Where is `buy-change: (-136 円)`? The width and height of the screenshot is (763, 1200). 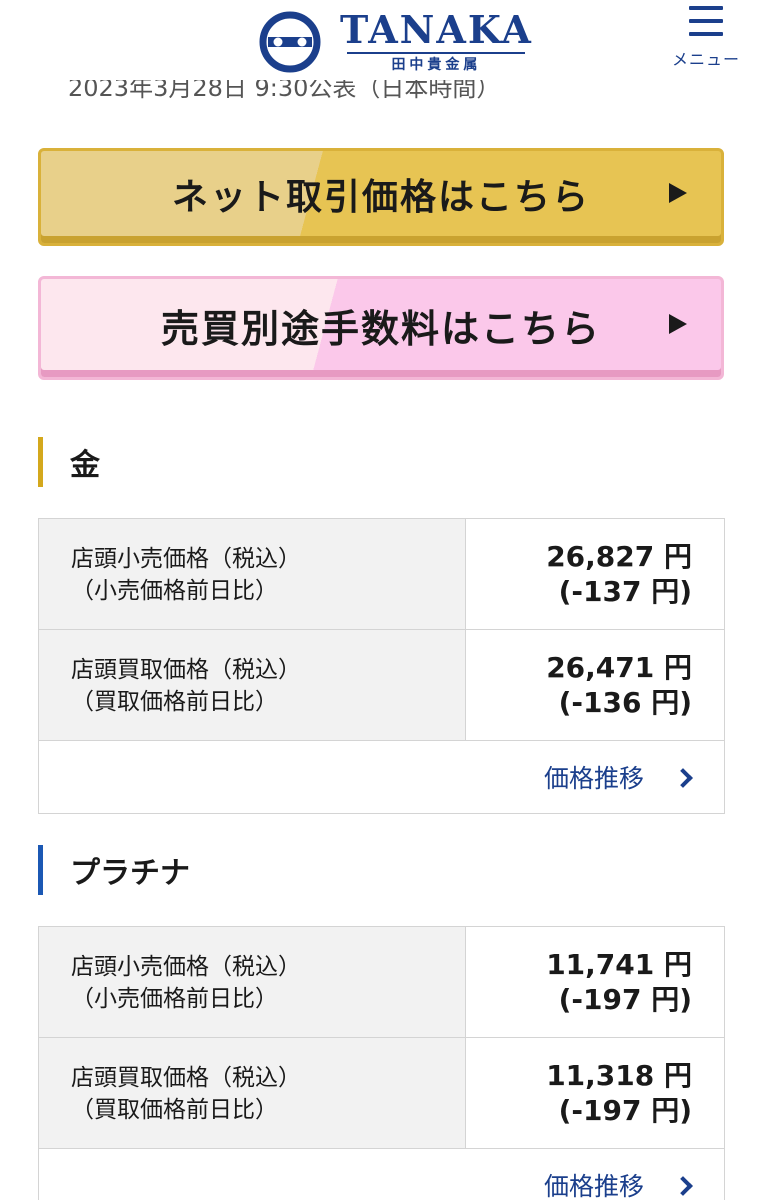 buy-change: (-136 円) is located at coordinates (625, 702).